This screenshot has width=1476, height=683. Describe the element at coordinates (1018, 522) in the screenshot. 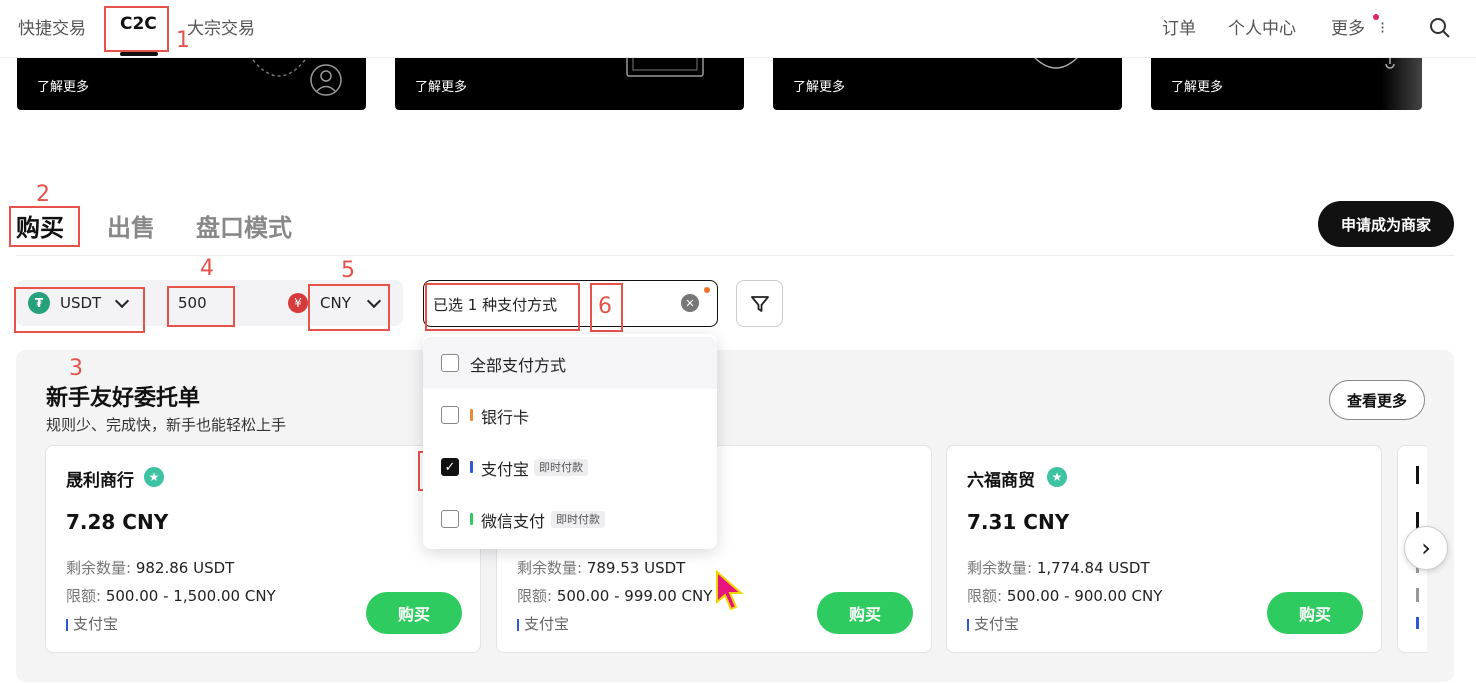

I see `offer-price: 7.31 CNY` at that location.